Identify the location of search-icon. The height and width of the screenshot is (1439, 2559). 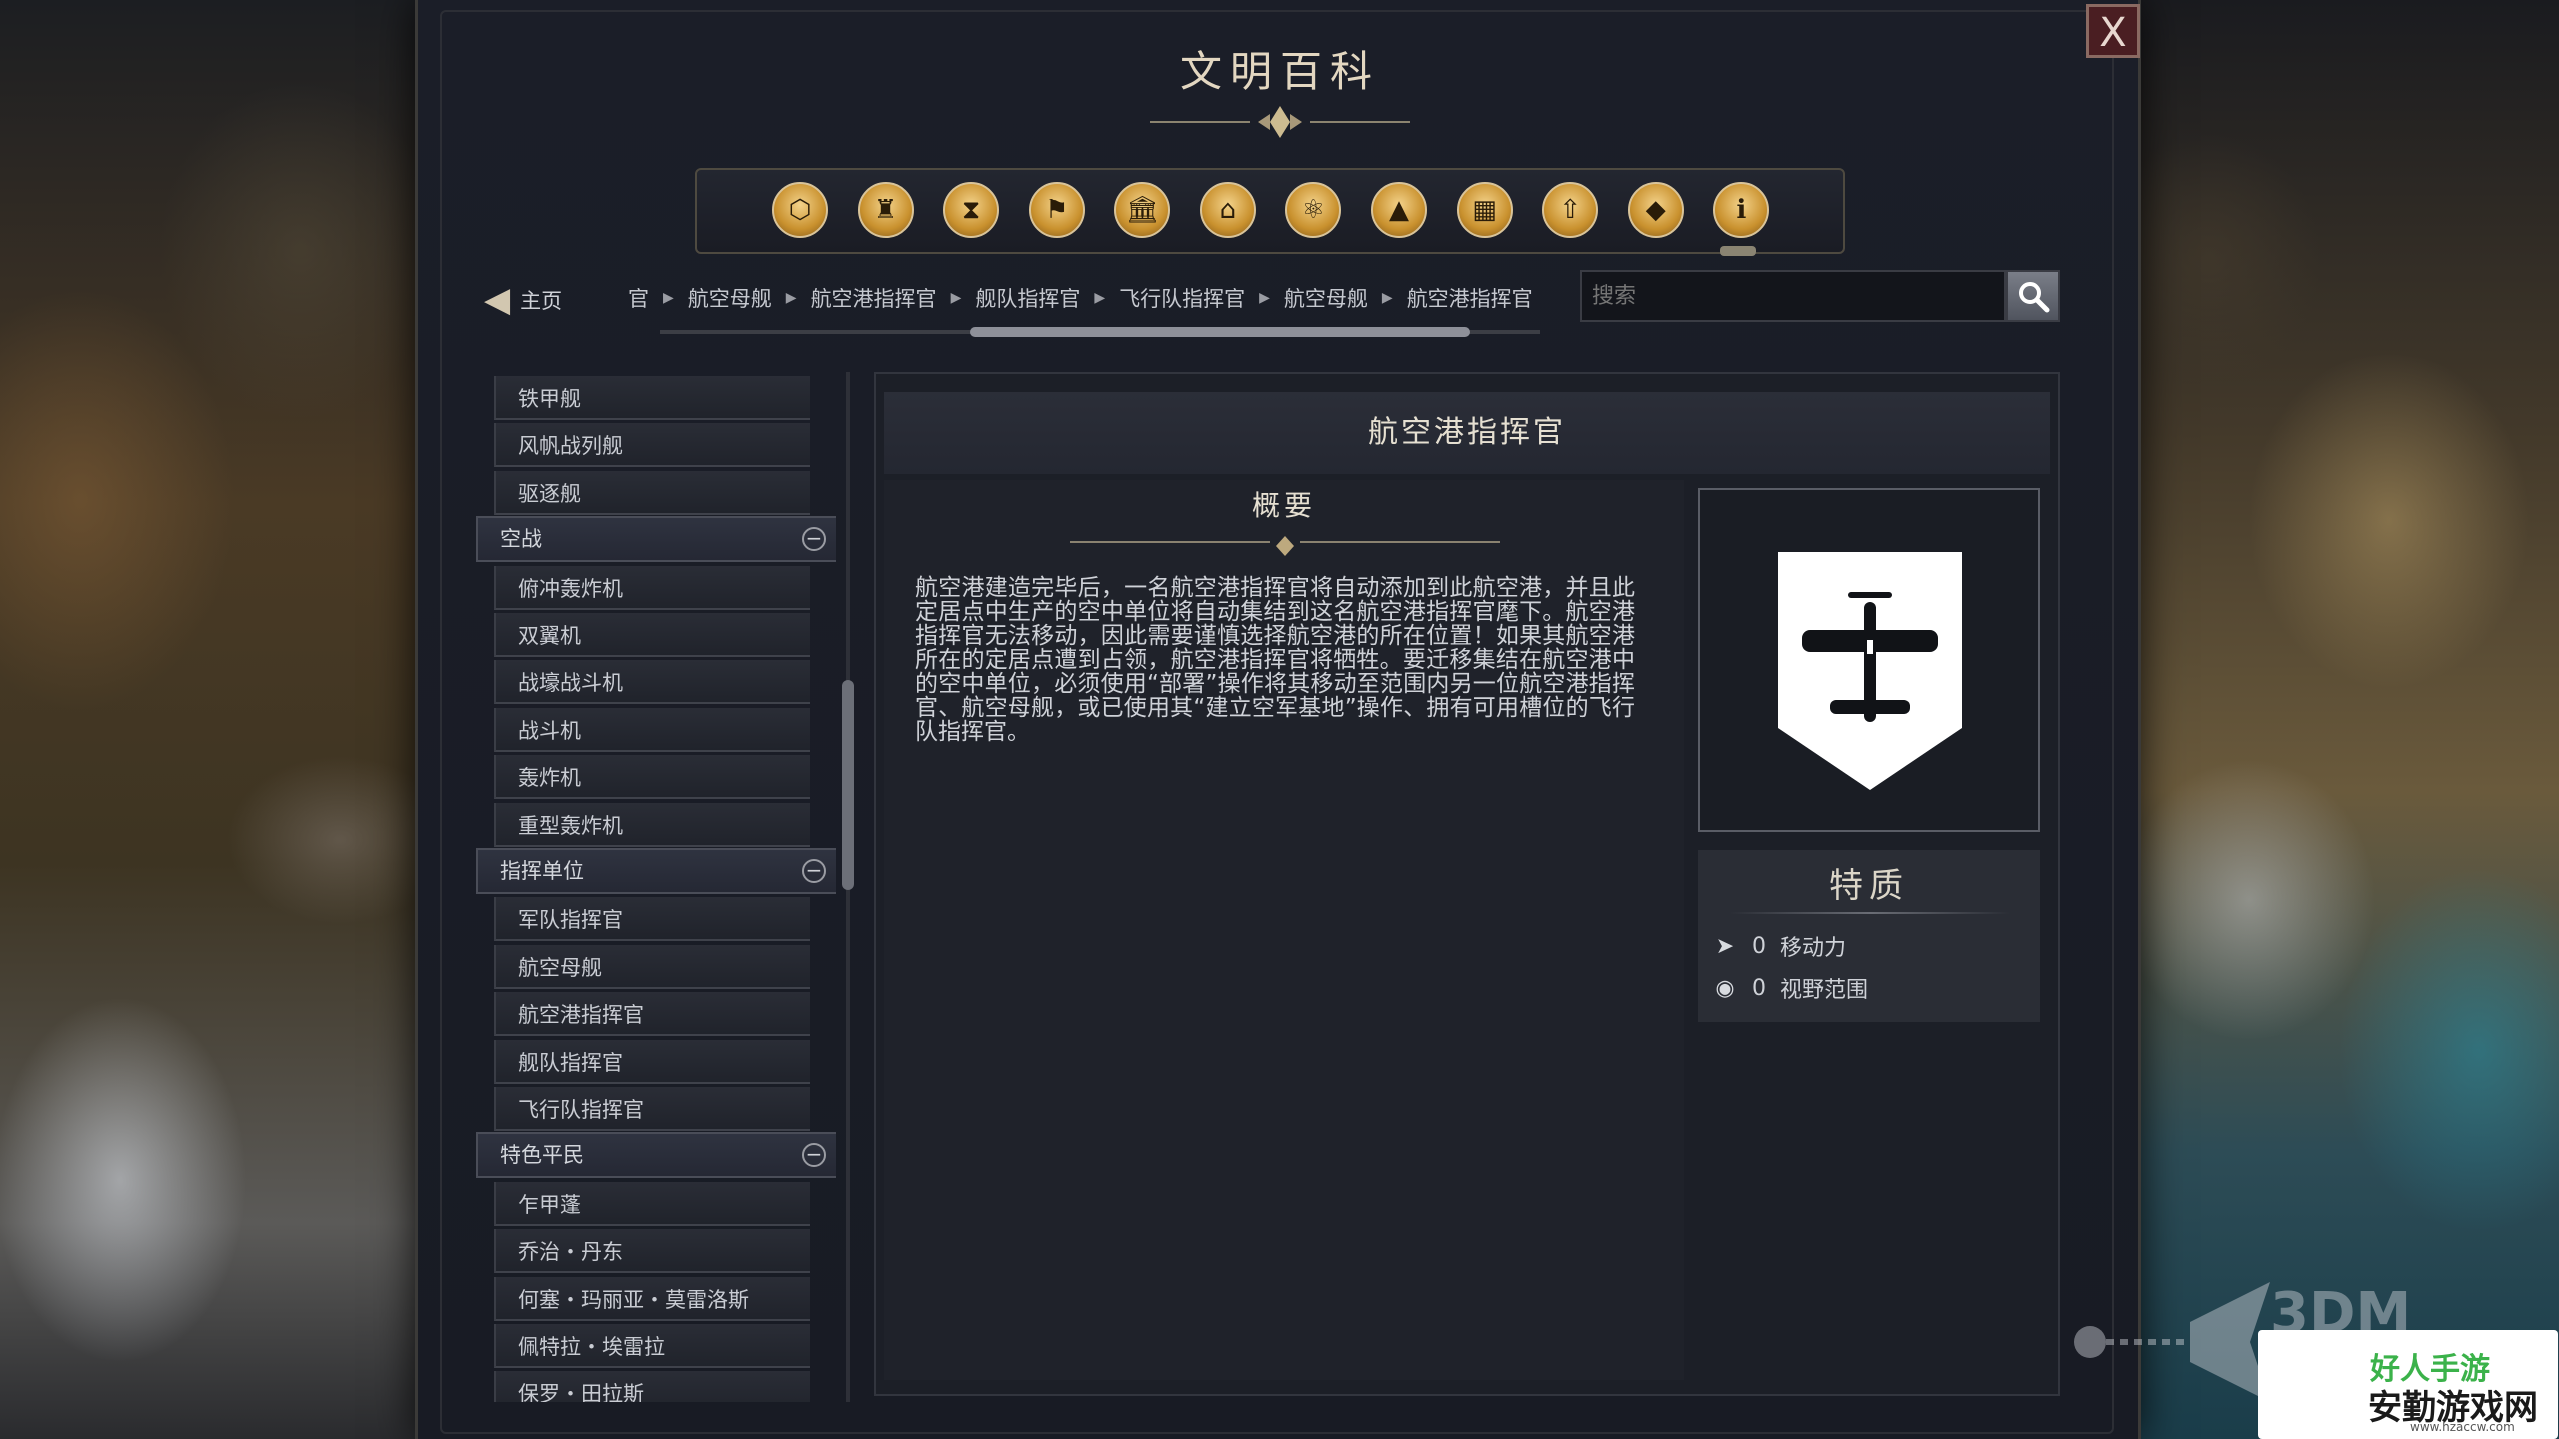
(2034, 297).